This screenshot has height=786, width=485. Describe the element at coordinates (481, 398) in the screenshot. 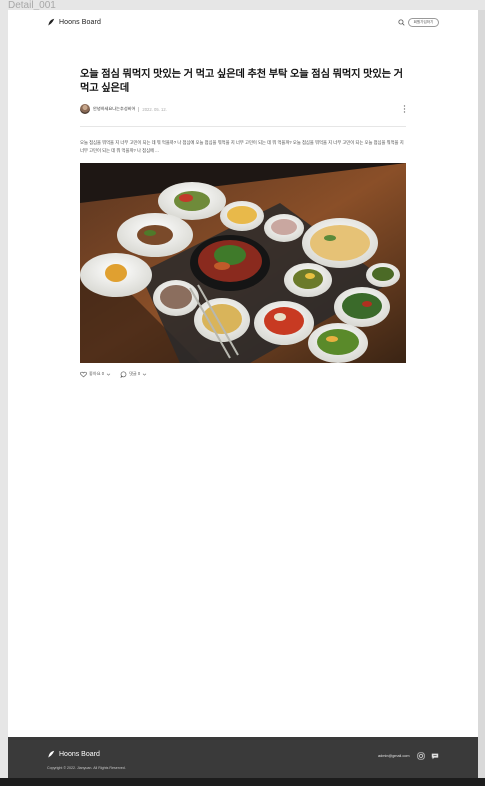

I see `scrollbar-track` at that location.